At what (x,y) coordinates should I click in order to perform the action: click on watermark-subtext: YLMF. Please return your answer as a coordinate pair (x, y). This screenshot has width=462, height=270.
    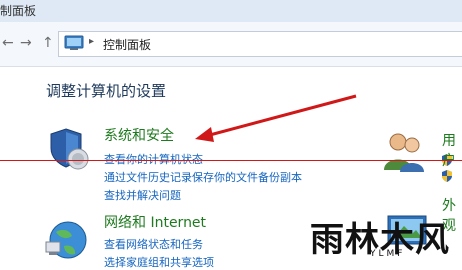
    Looking at the image, I should click on (388, 254).